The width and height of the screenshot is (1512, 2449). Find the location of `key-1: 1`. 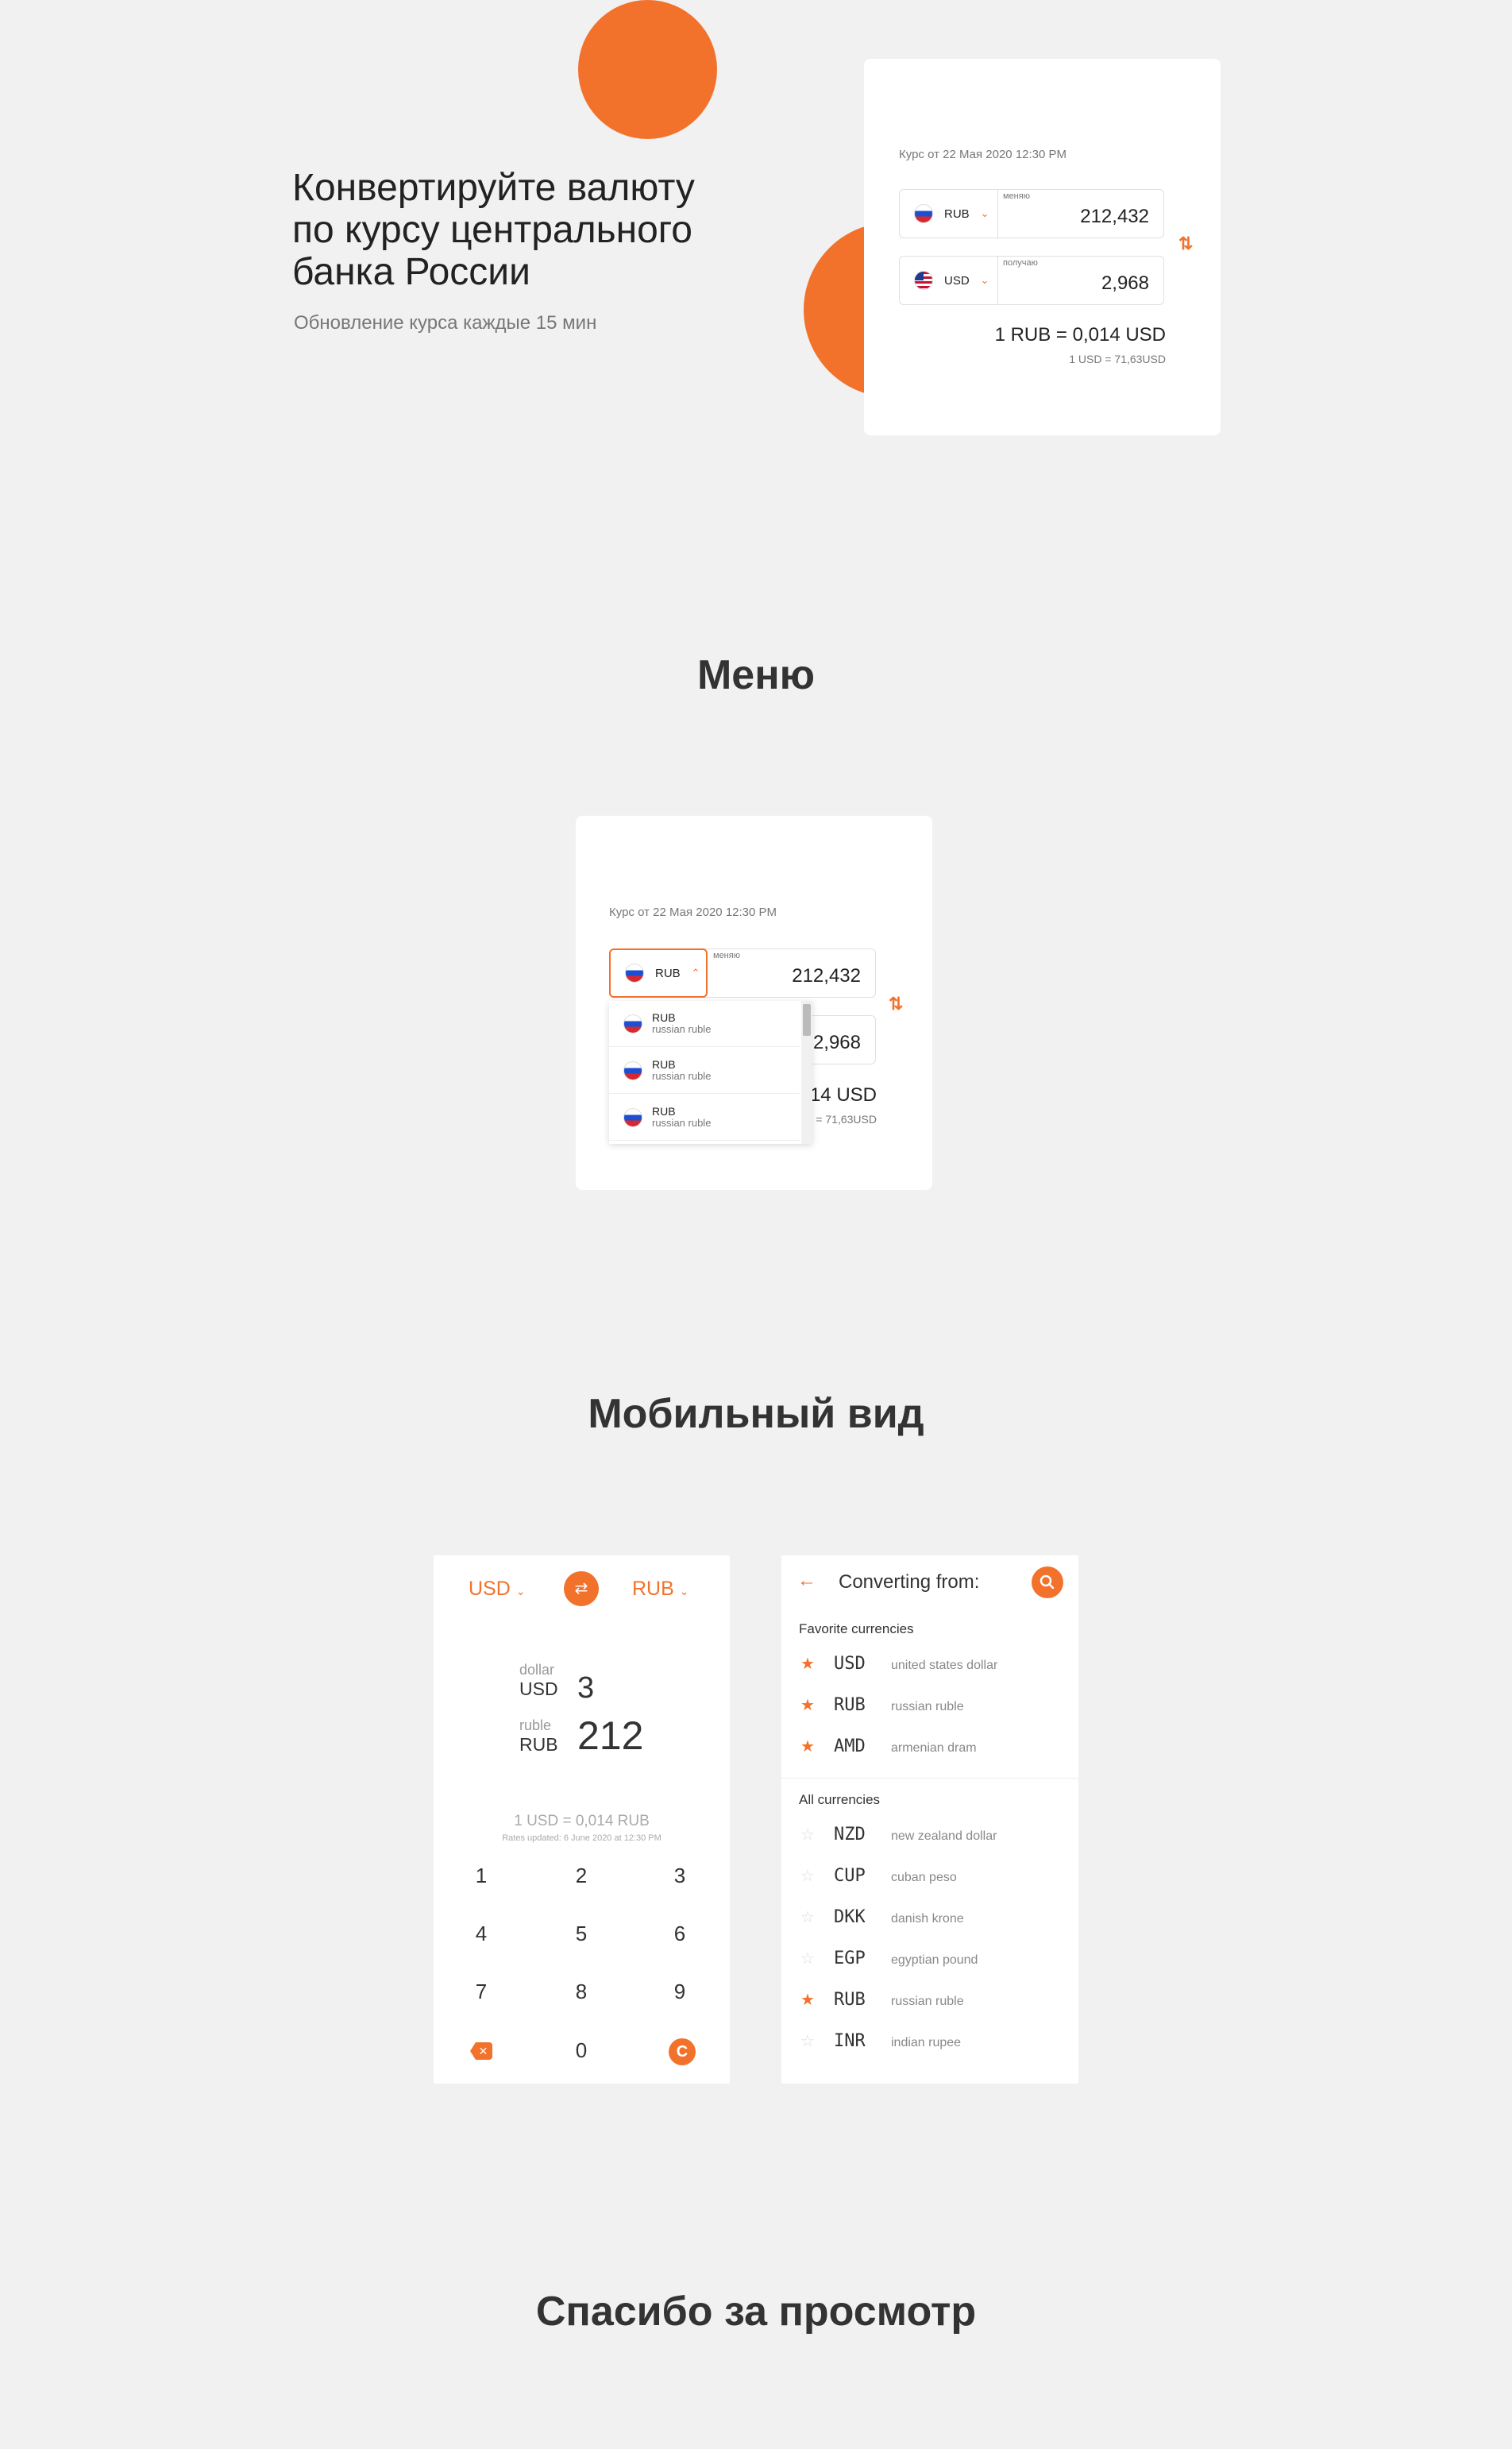

key-1: 1 is located at coordinates (481, 1876).